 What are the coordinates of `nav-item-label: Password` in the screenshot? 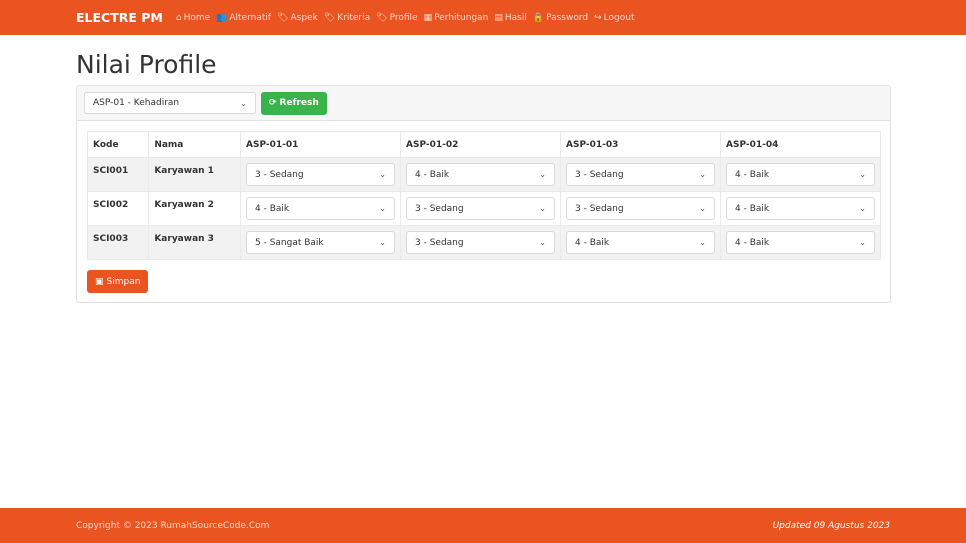 It's located at (567, 17).